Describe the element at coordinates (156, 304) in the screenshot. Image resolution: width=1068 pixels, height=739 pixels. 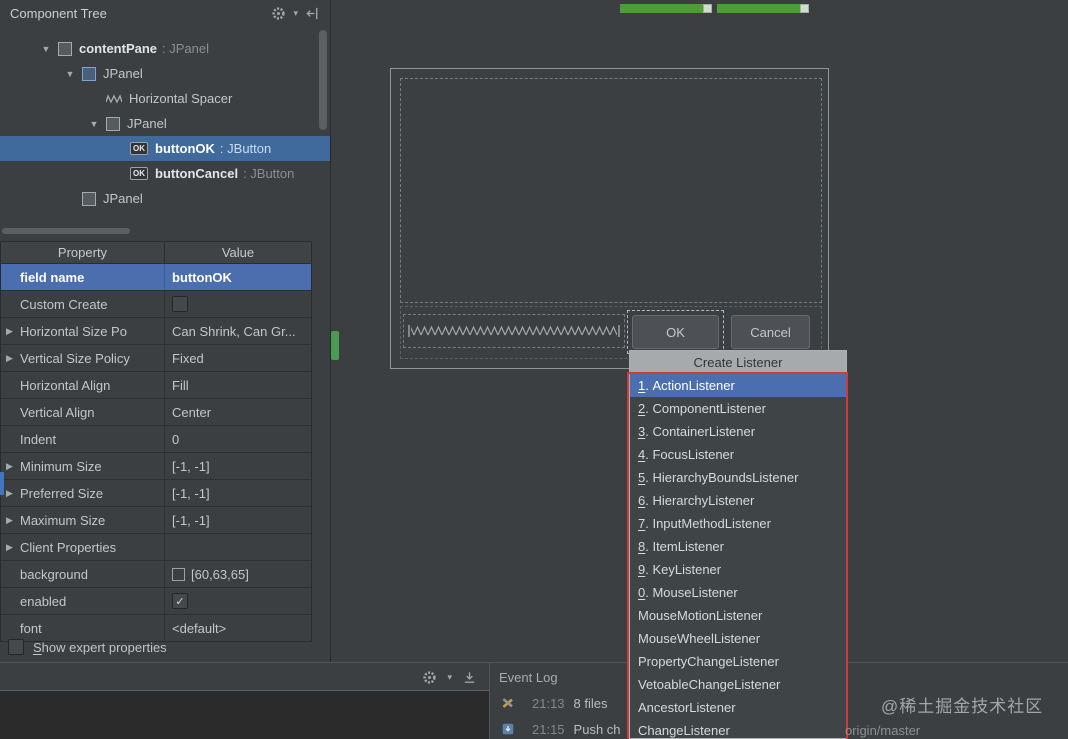
I see `property-row-custom-create: Custom Create` at that location.